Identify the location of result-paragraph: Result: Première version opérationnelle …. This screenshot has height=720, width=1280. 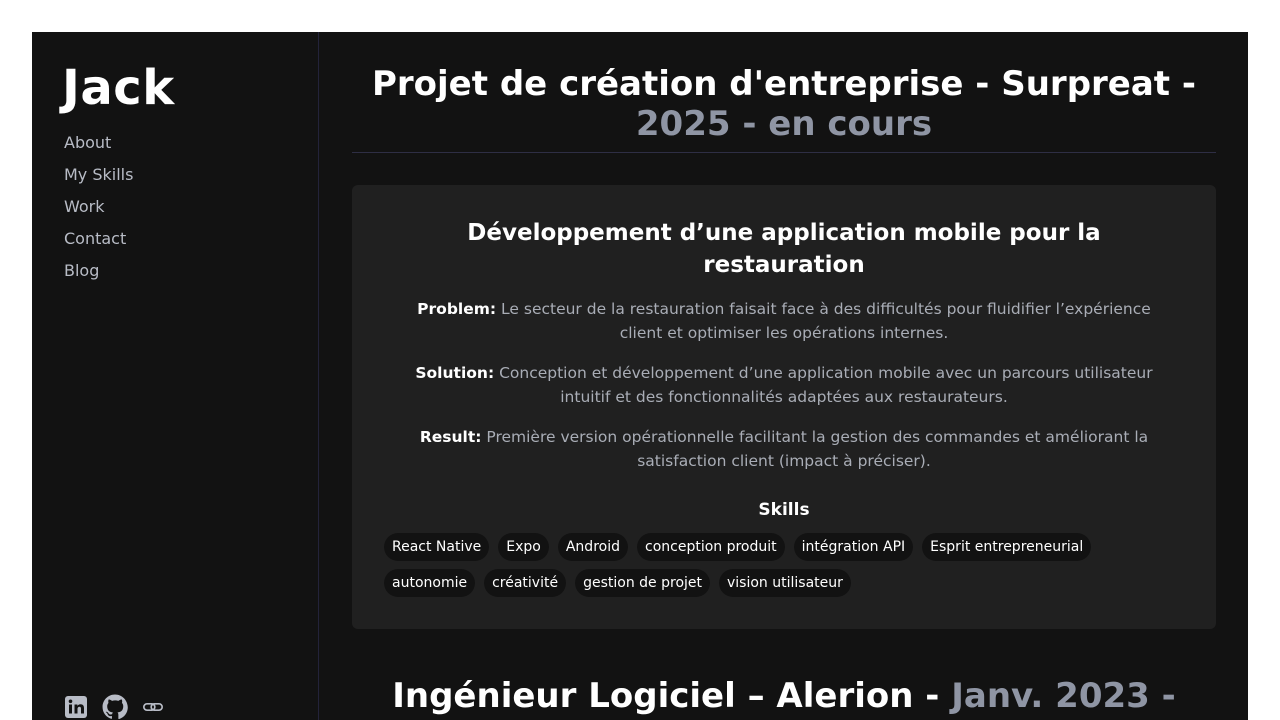
(784, 449).